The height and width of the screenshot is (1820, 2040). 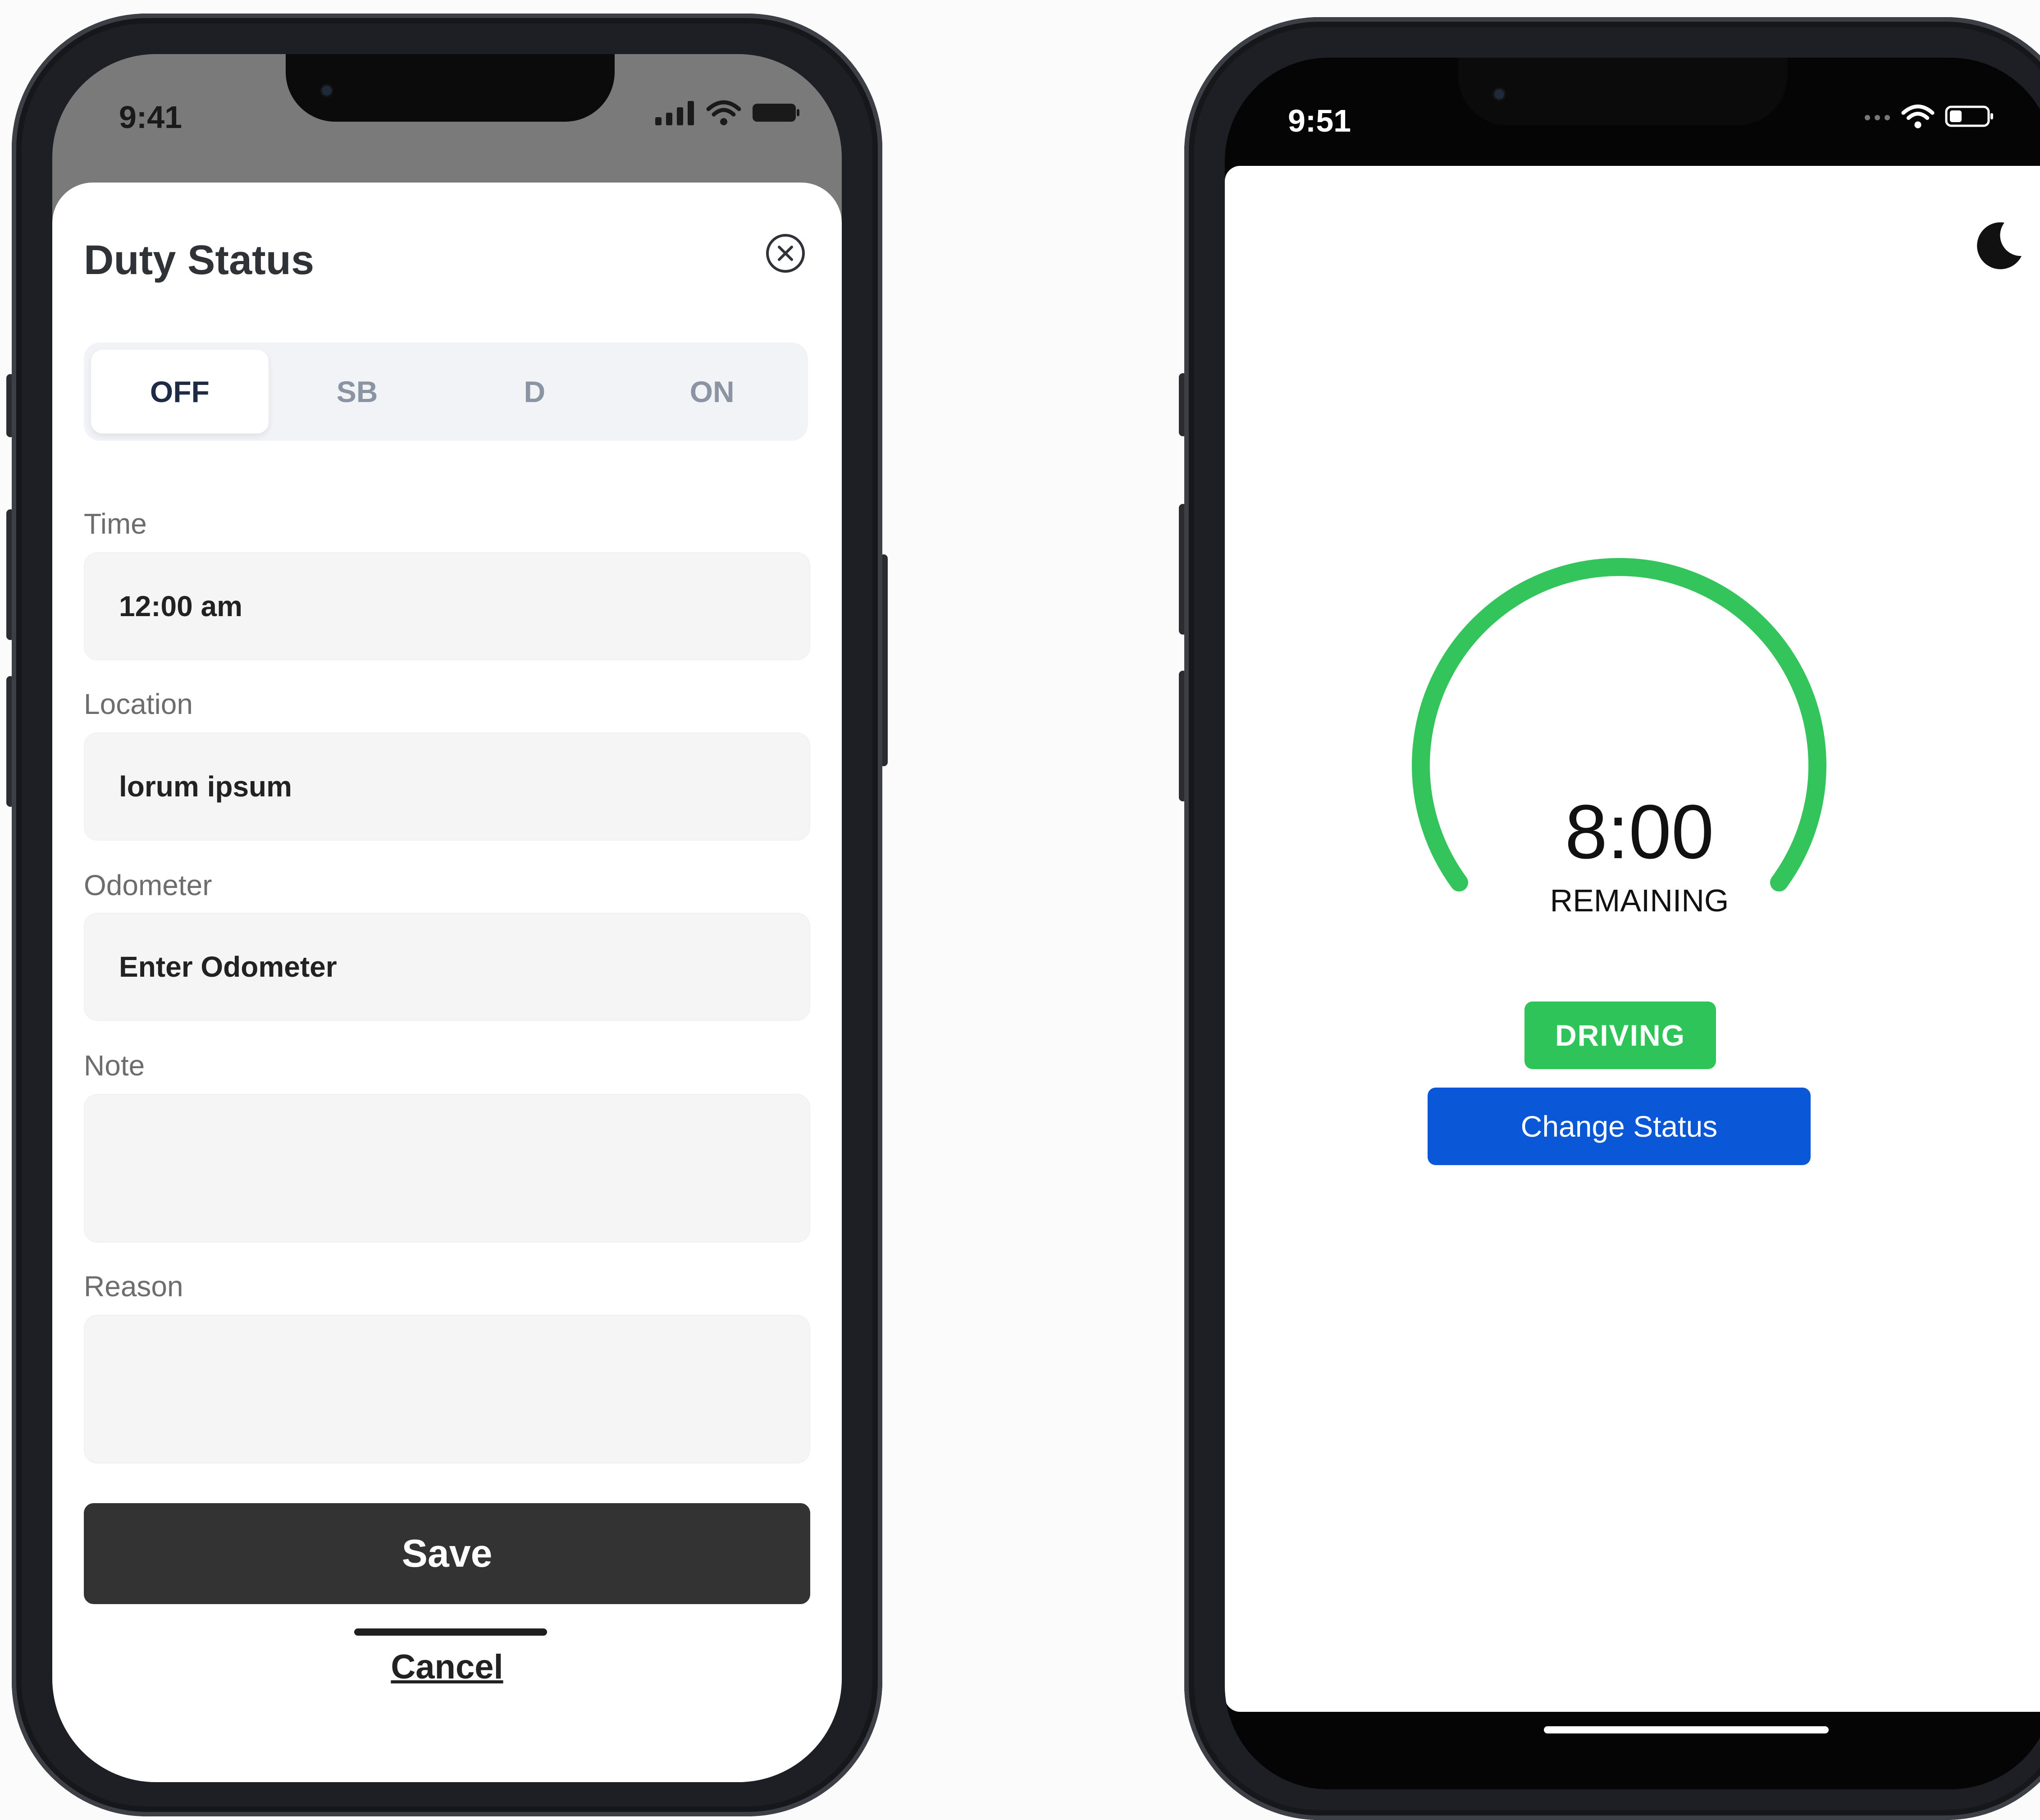 I want to click on status-time: 9:51, so click(x=1319, y=120).